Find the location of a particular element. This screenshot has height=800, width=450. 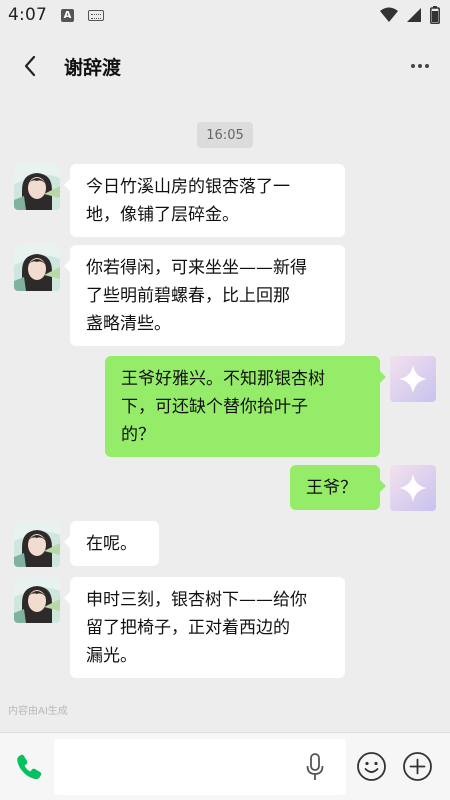

message-line: 盏略清些。 is located at coordinates (128, 324).